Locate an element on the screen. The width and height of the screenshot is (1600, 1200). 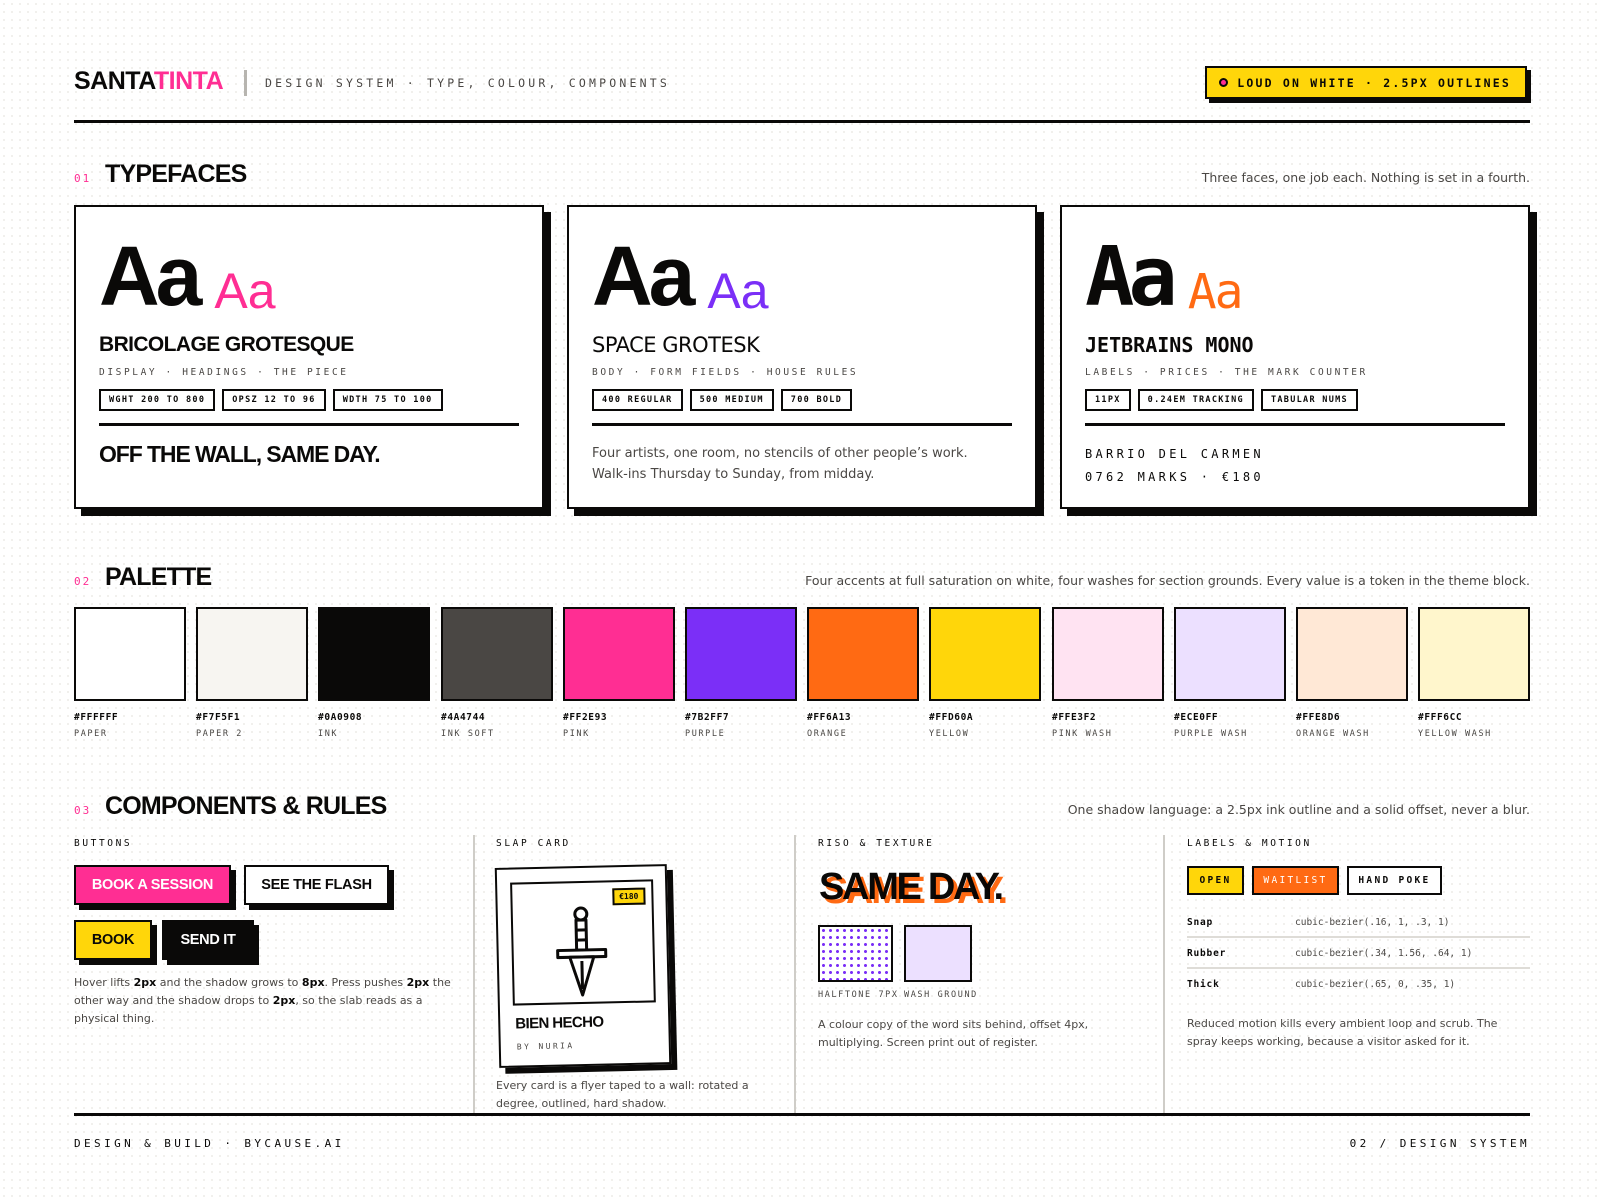
wash-ground-swatch is located at coordinates (938, 953).